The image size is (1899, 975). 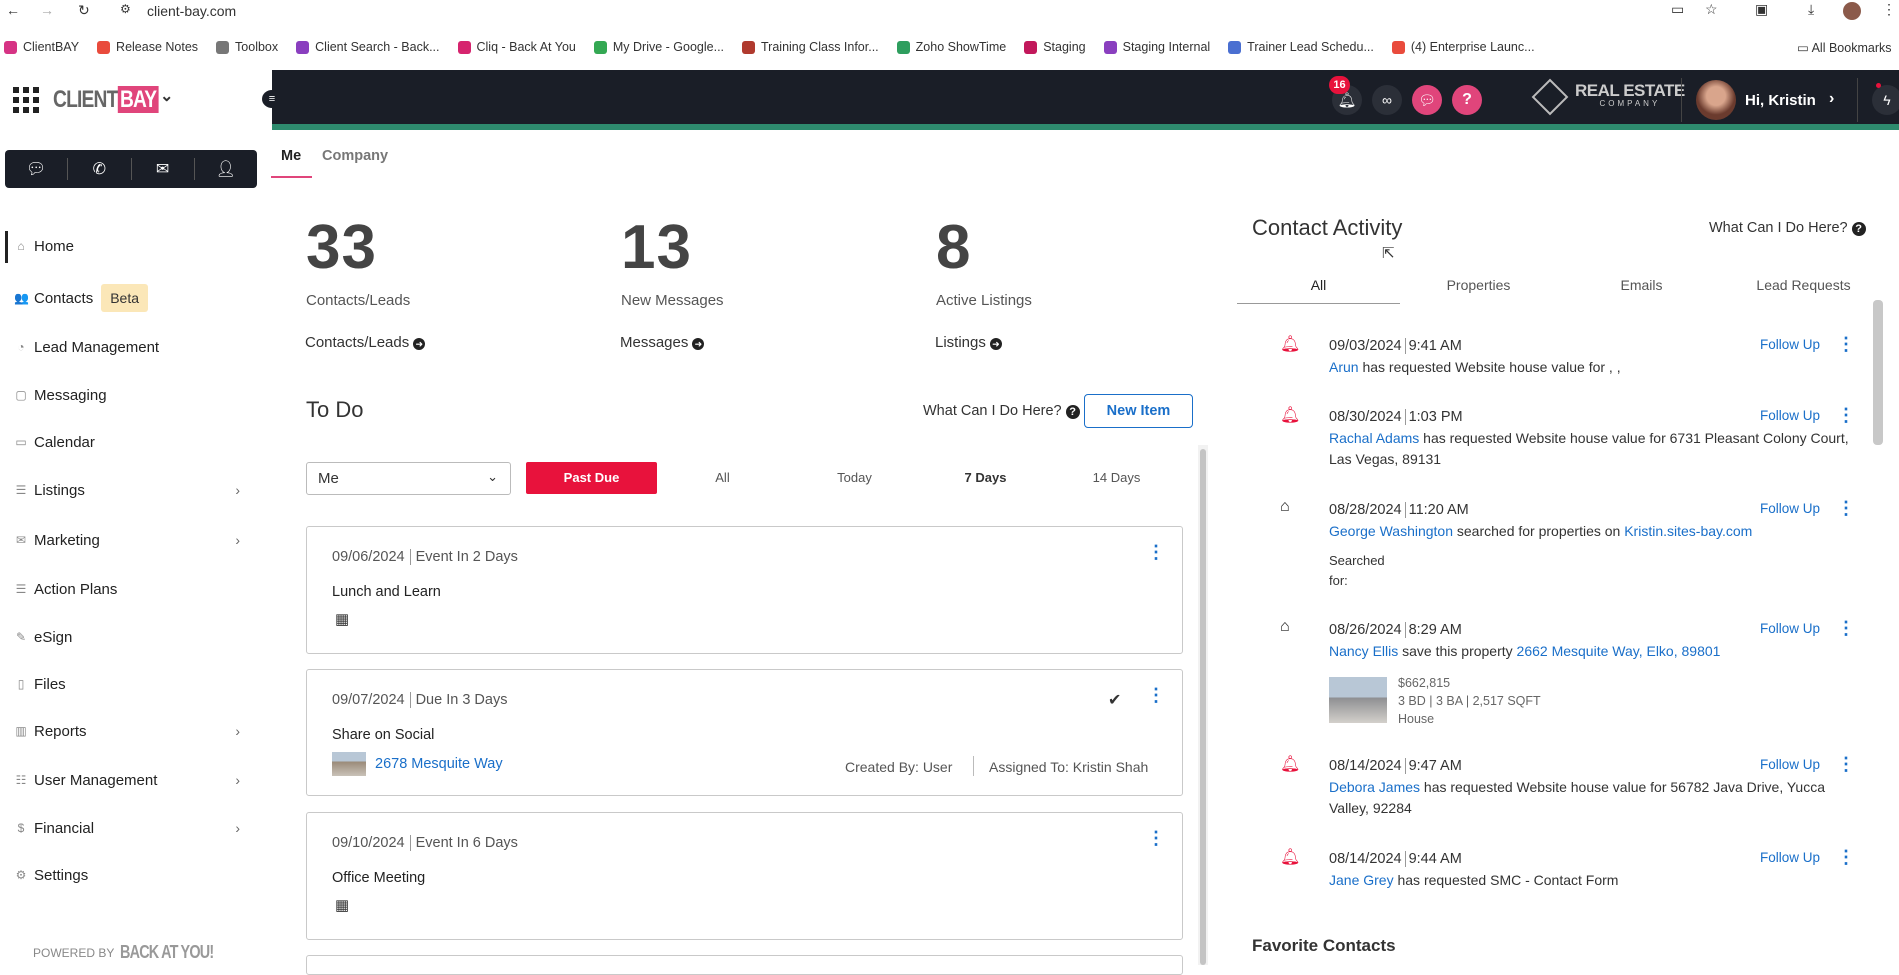 I want to click on sidebar-item-calendar: ▭ Calendar, so click(x=130, y=442).